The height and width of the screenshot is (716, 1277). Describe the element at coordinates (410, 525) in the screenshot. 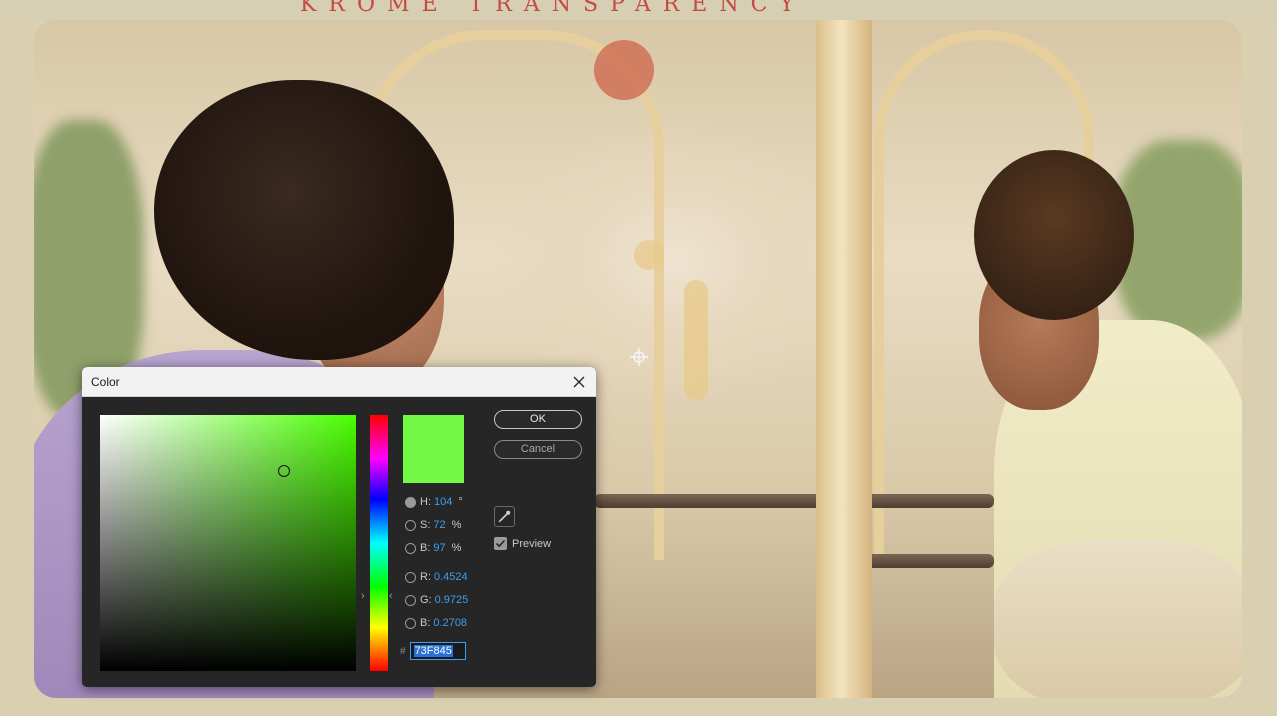

I see `saturation-radio` at that location.